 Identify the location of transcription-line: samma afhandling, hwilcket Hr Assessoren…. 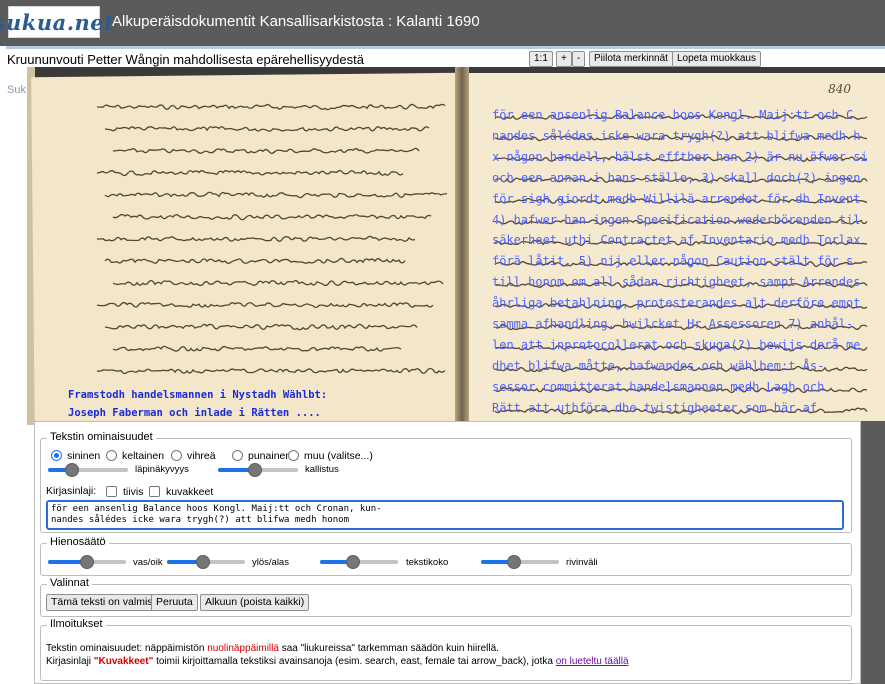
(680, 324).